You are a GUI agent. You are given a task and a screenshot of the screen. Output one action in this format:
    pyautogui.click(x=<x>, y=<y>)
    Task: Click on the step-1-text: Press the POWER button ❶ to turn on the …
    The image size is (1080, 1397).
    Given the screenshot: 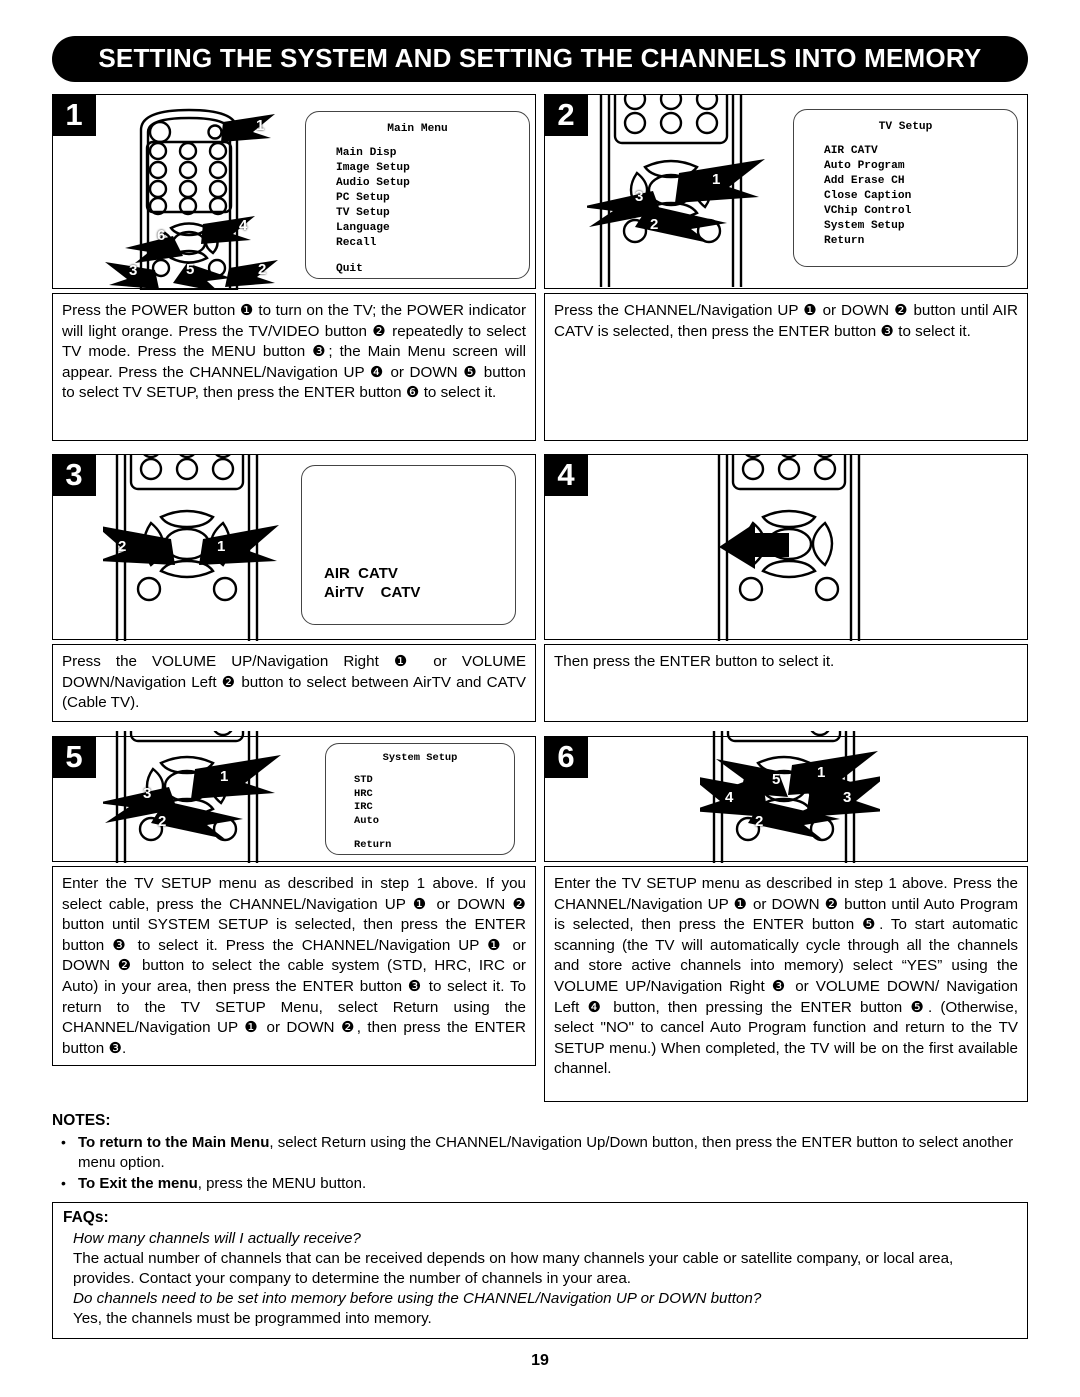 What is the action you would take?
    pyautogui.click(x=294, y=367)
    